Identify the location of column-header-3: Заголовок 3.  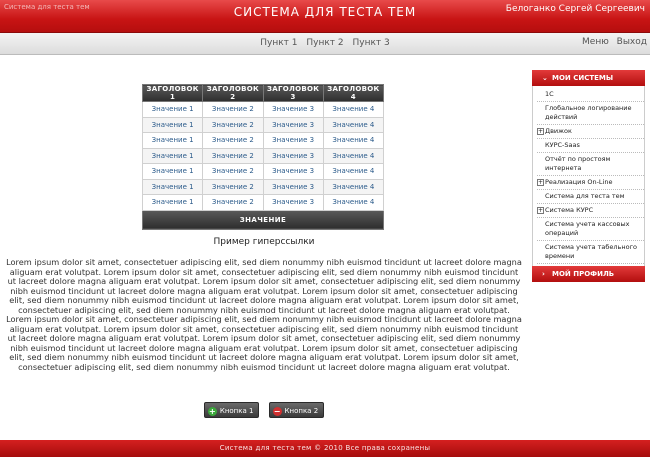
(293, 93).